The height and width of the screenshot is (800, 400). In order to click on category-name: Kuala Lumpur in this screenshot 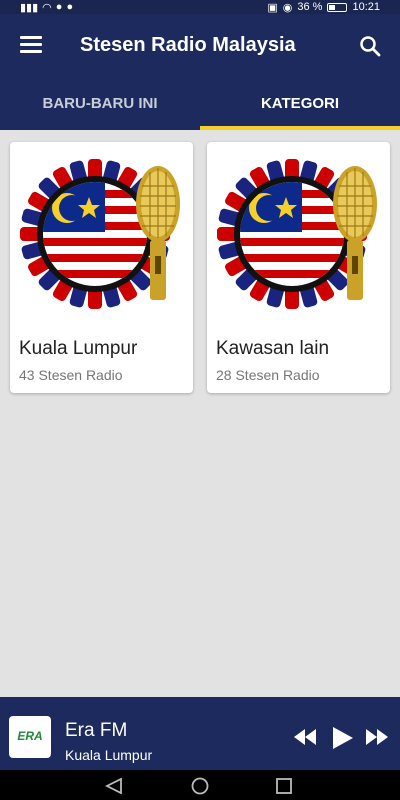, I will do `click(78, 348)`.